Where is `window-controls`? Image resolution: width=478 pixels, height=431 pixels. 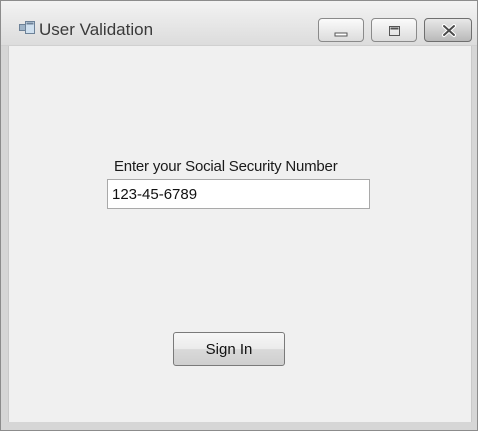 window-controls is located at coordinates (395, 30).